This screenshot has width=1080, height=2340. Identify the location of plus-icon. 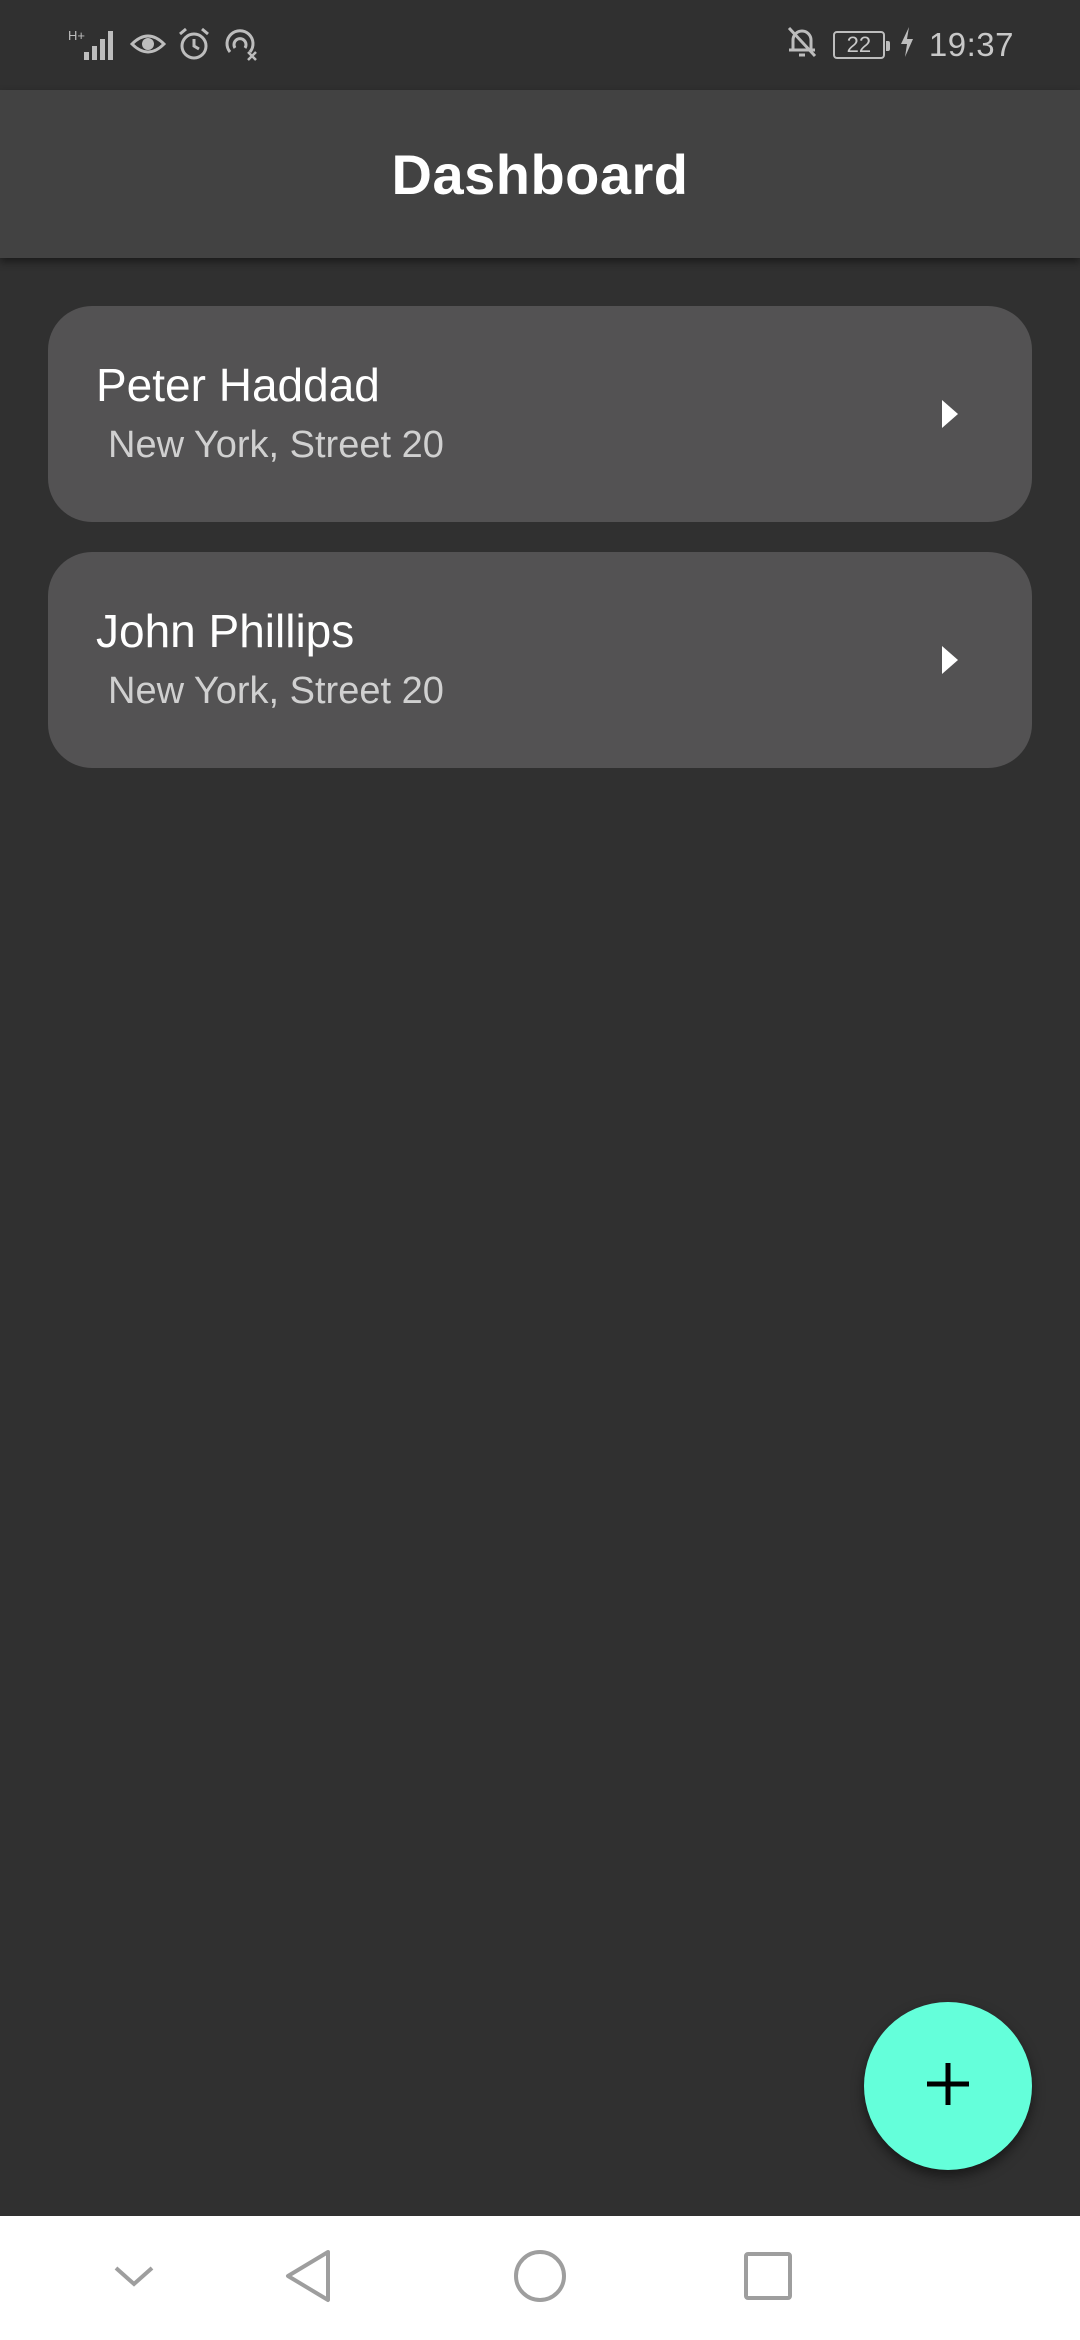
(948, 2086).